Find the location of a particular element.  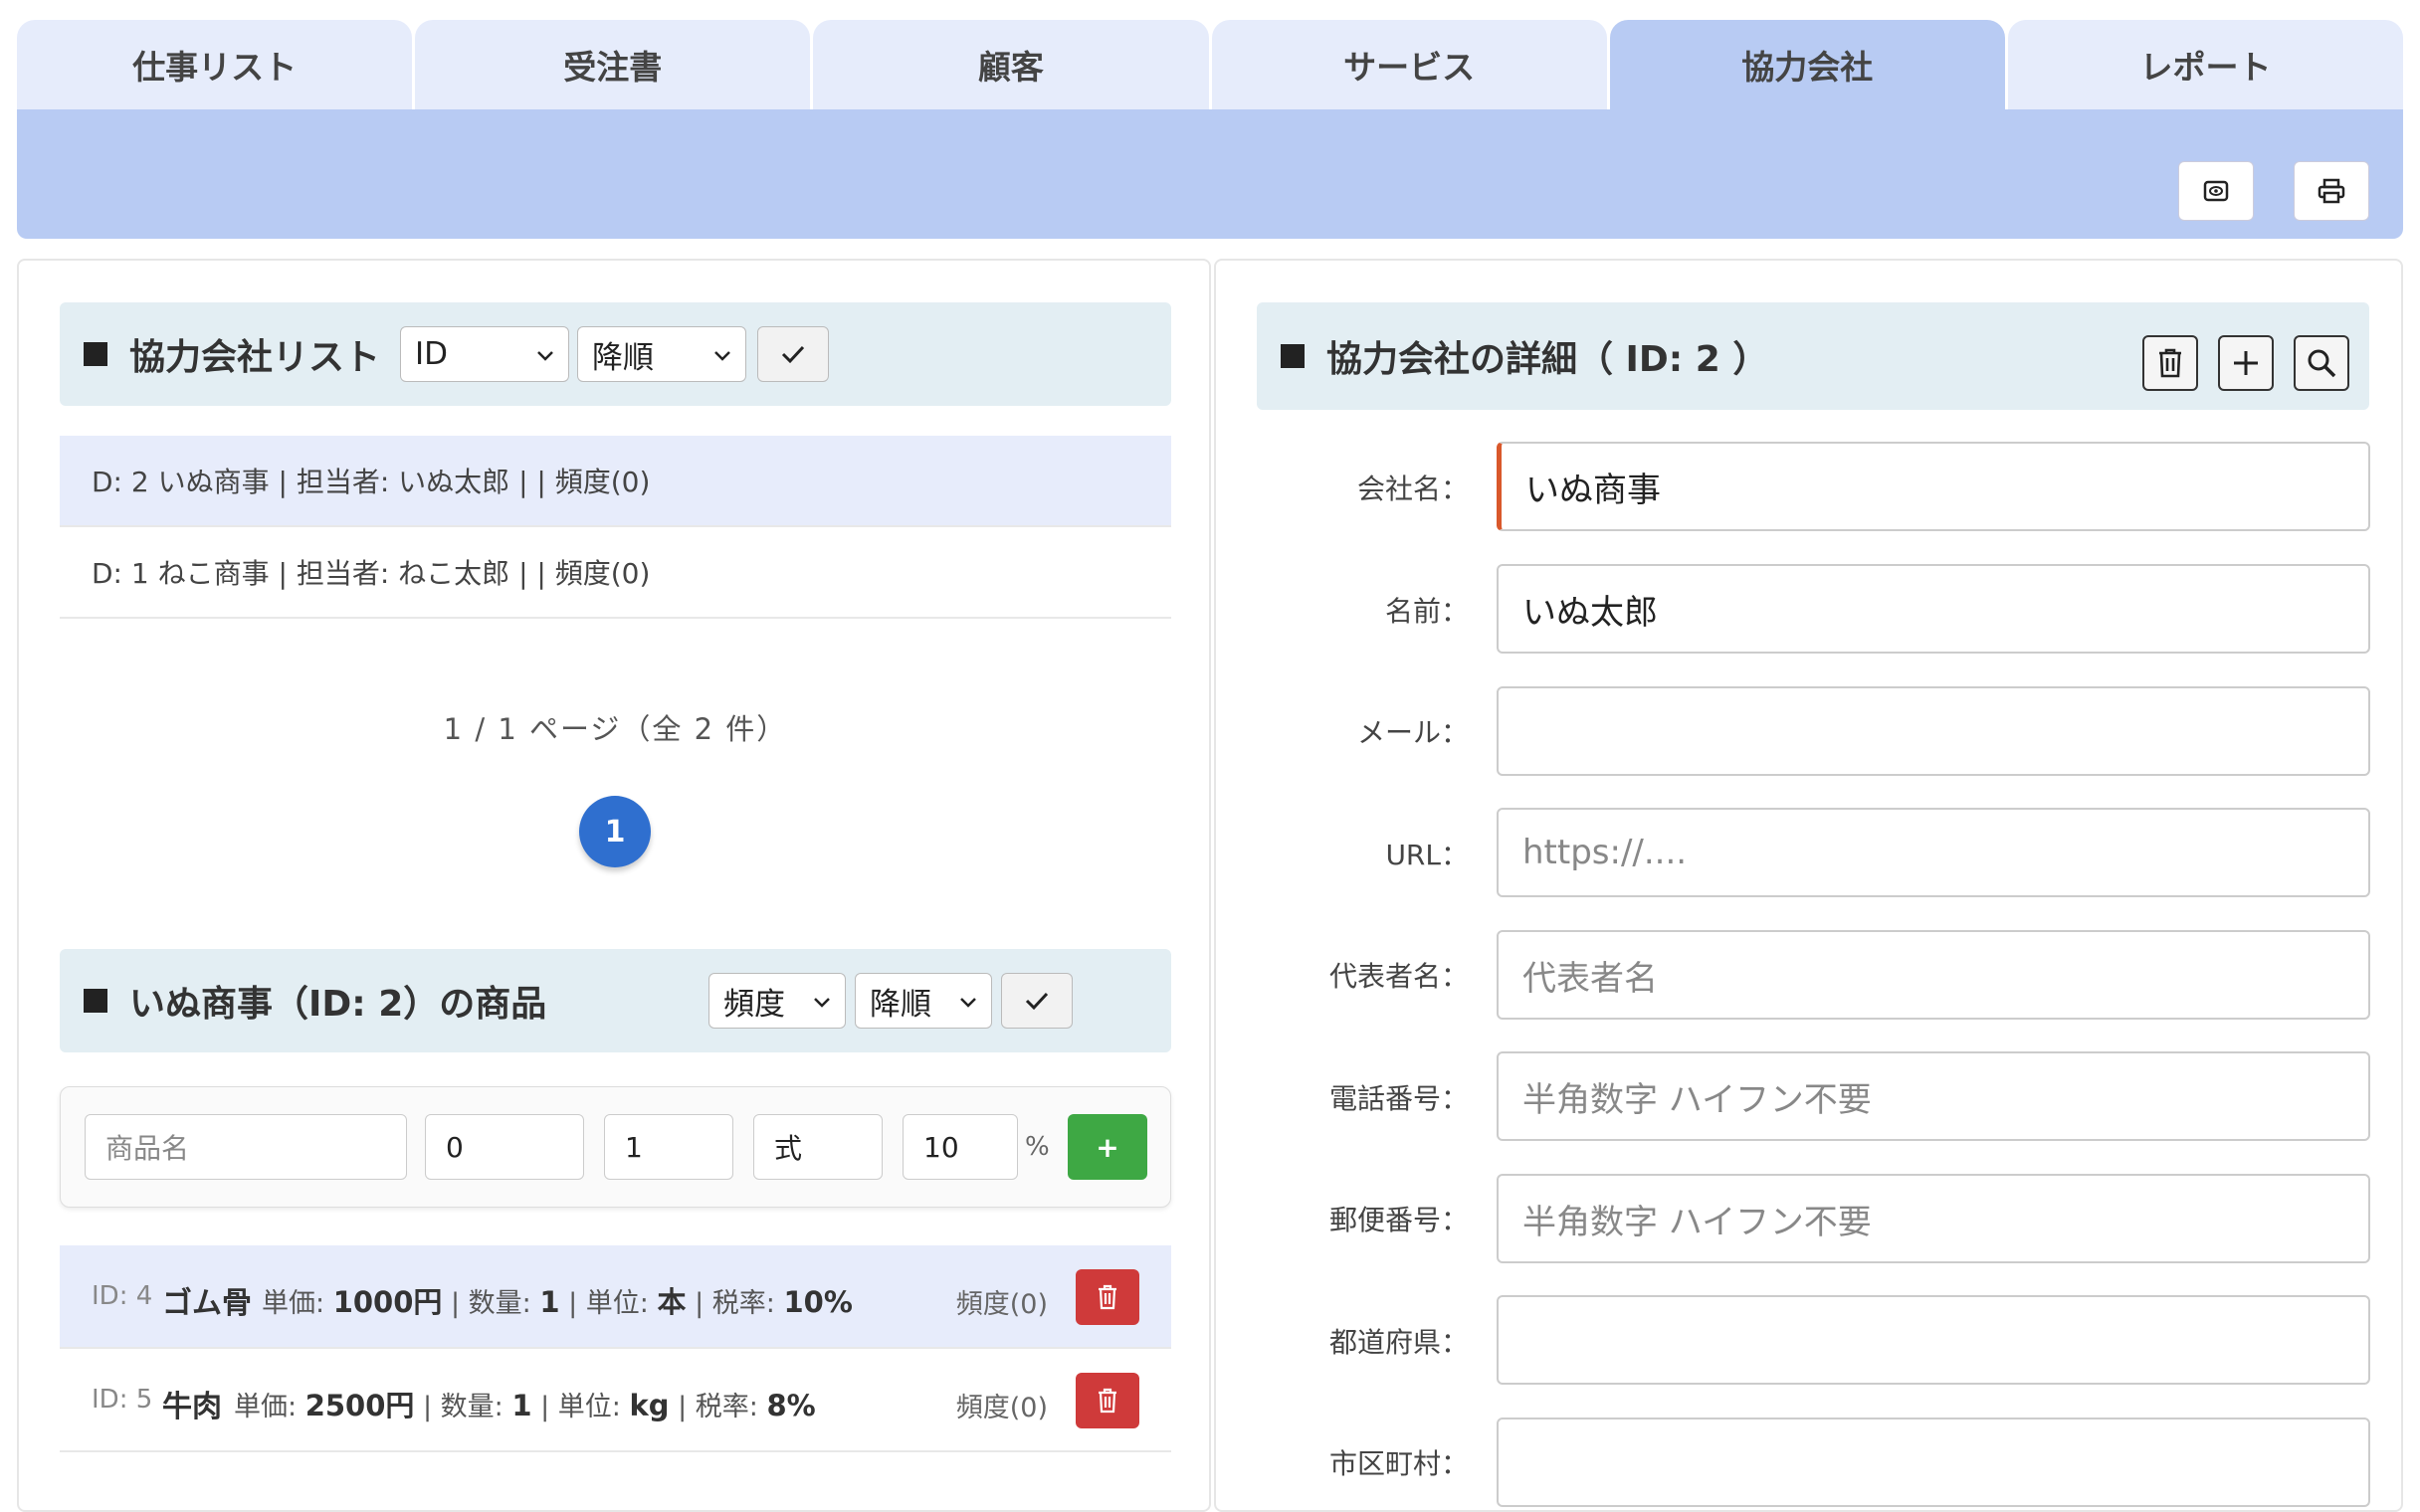

product-sort-field-select: 頻度 is located at coordinates (777, 1001).